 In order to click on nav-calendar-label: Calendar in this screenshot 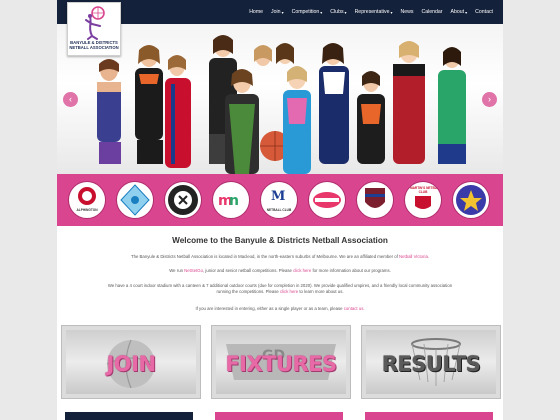, I will do `click(432, 12)`.